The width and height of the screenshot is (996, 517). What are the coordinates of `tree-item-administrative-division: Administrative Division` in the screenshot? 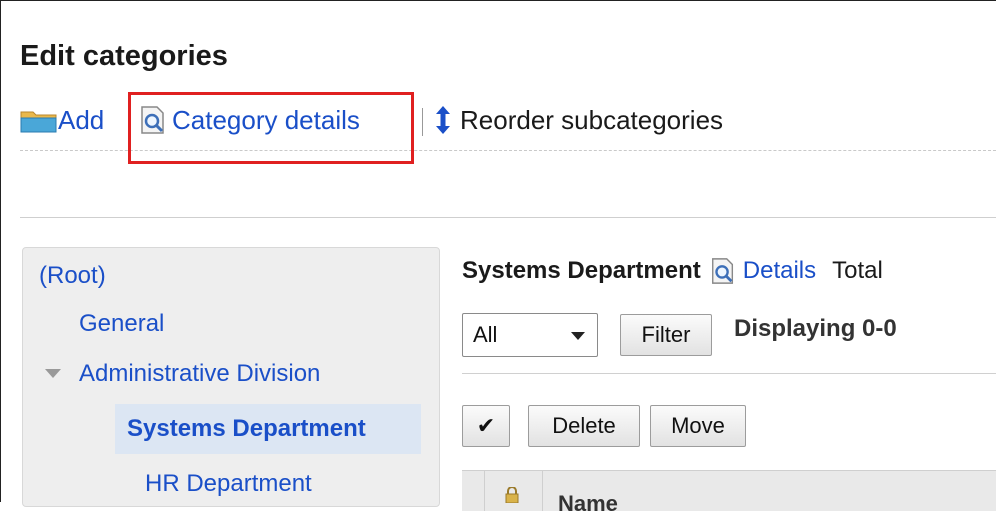 It's located at (199, 374).